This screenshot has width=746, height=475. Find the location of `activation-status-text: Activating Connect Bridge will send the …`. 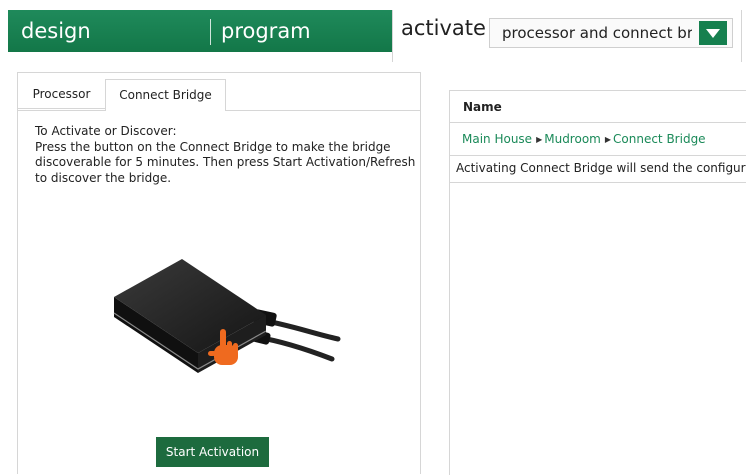

activation-status-text: Activating Connect Bridge will send the … is located at coordinates (601, 168).